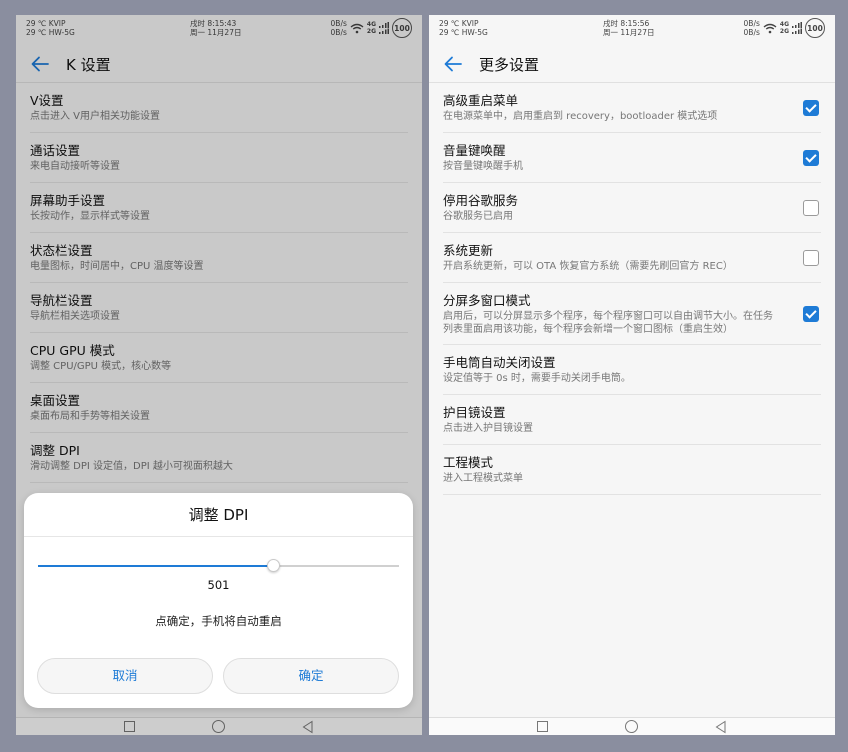  Describe the element at coordinates (459, 23) in the screenshot. I see `status-temp-1: 29 ℃ KVIP` at that location.